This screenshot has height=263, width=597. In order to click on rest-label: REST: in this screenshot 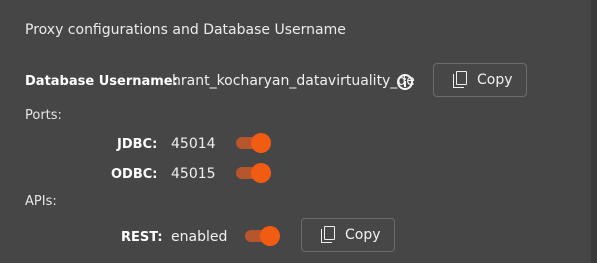, I will do `click(142, 237)`.